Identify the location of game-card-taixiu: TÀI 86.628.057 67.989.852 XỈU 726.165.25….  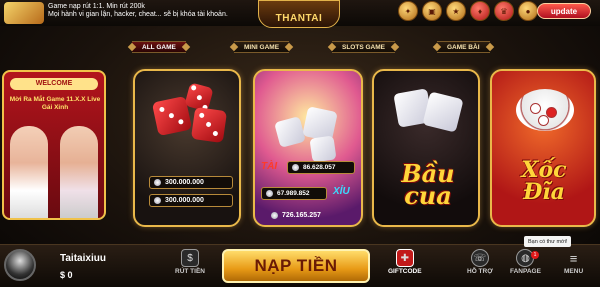
(308, 148).